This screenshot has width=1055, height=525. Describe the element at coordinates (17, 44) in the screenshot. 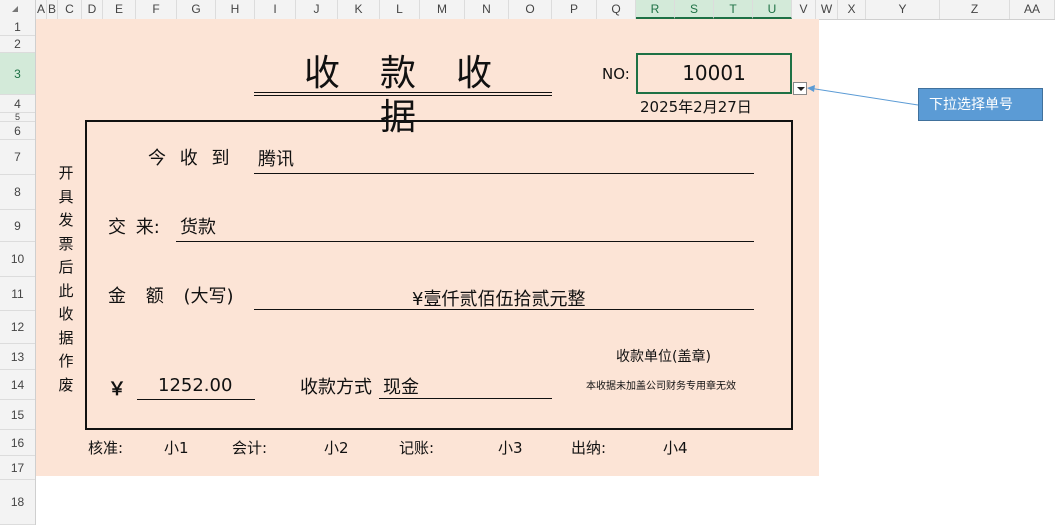

I see `row-header-2: 2` at that location.